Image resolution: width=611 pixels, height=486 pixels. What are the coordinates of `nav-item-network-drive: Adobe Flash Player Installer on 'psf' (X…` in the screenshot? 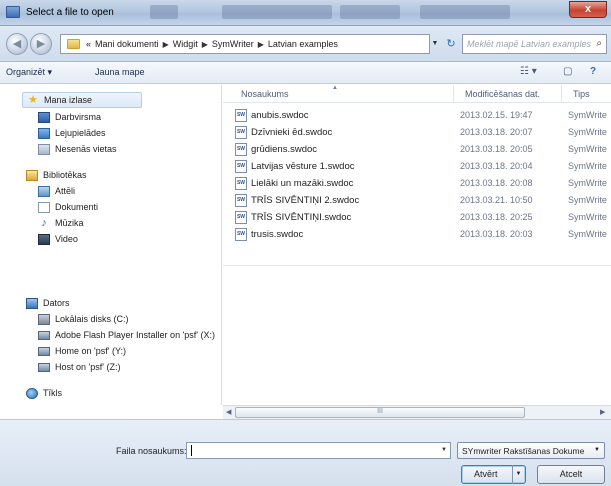 It's located at (126, 335).